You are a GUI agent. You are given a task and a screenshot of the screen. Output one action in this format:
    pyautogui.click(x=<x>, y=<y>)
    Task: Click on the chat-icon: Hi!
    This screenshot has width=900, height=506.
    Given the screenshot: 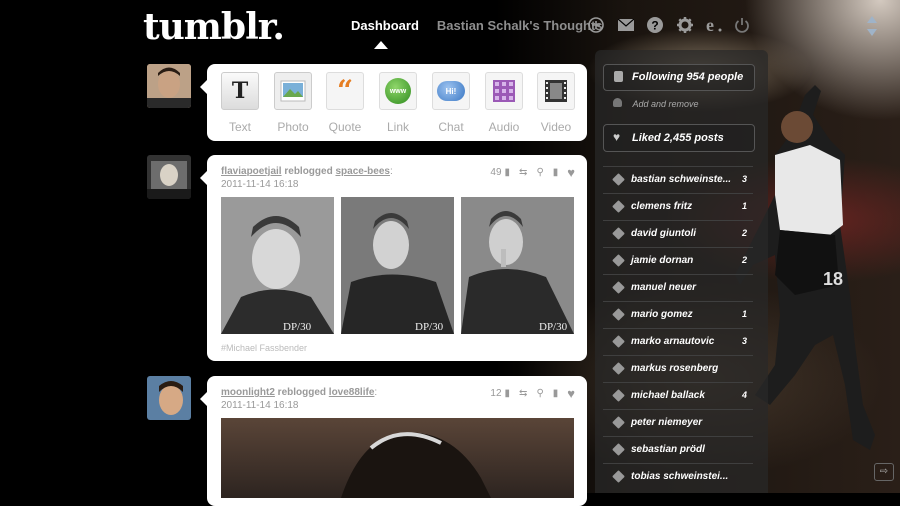 What is the action you would take?
    pyautogui.click(x=451, y=91)
    